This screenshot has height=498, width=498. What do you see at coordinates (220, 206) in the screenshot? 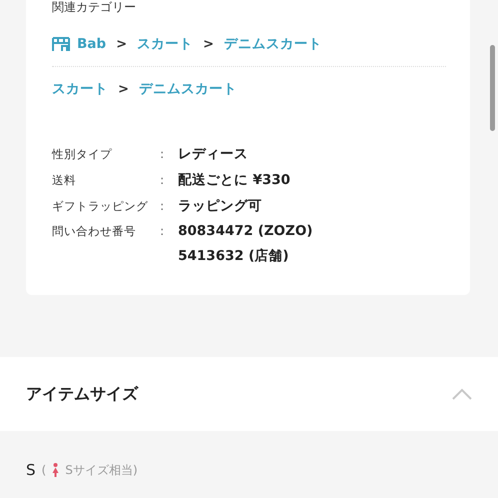
I see `spec-value: ラッピング可` at bounding box center [220, 206].